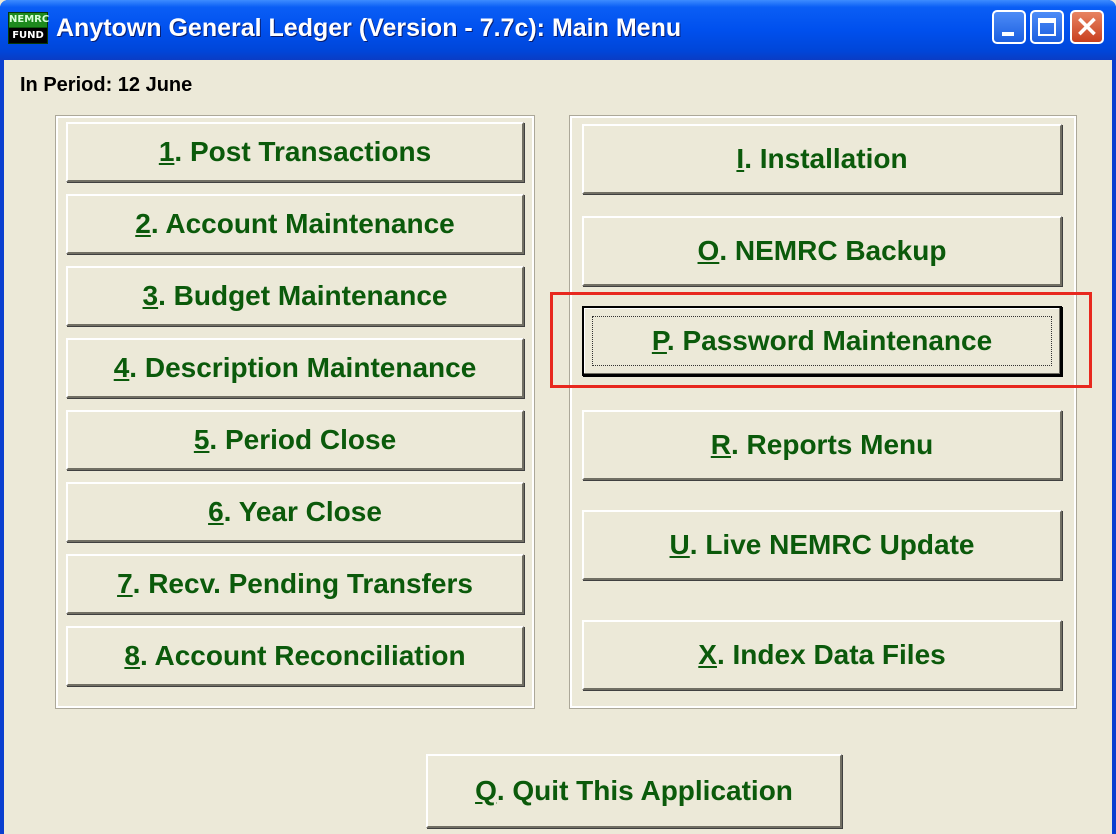 Image resolution: width=1116 pixels, height=834 pixels. I want to click on nemrc-fund-app-icon: NEMRC FUND, so click(29, 28).